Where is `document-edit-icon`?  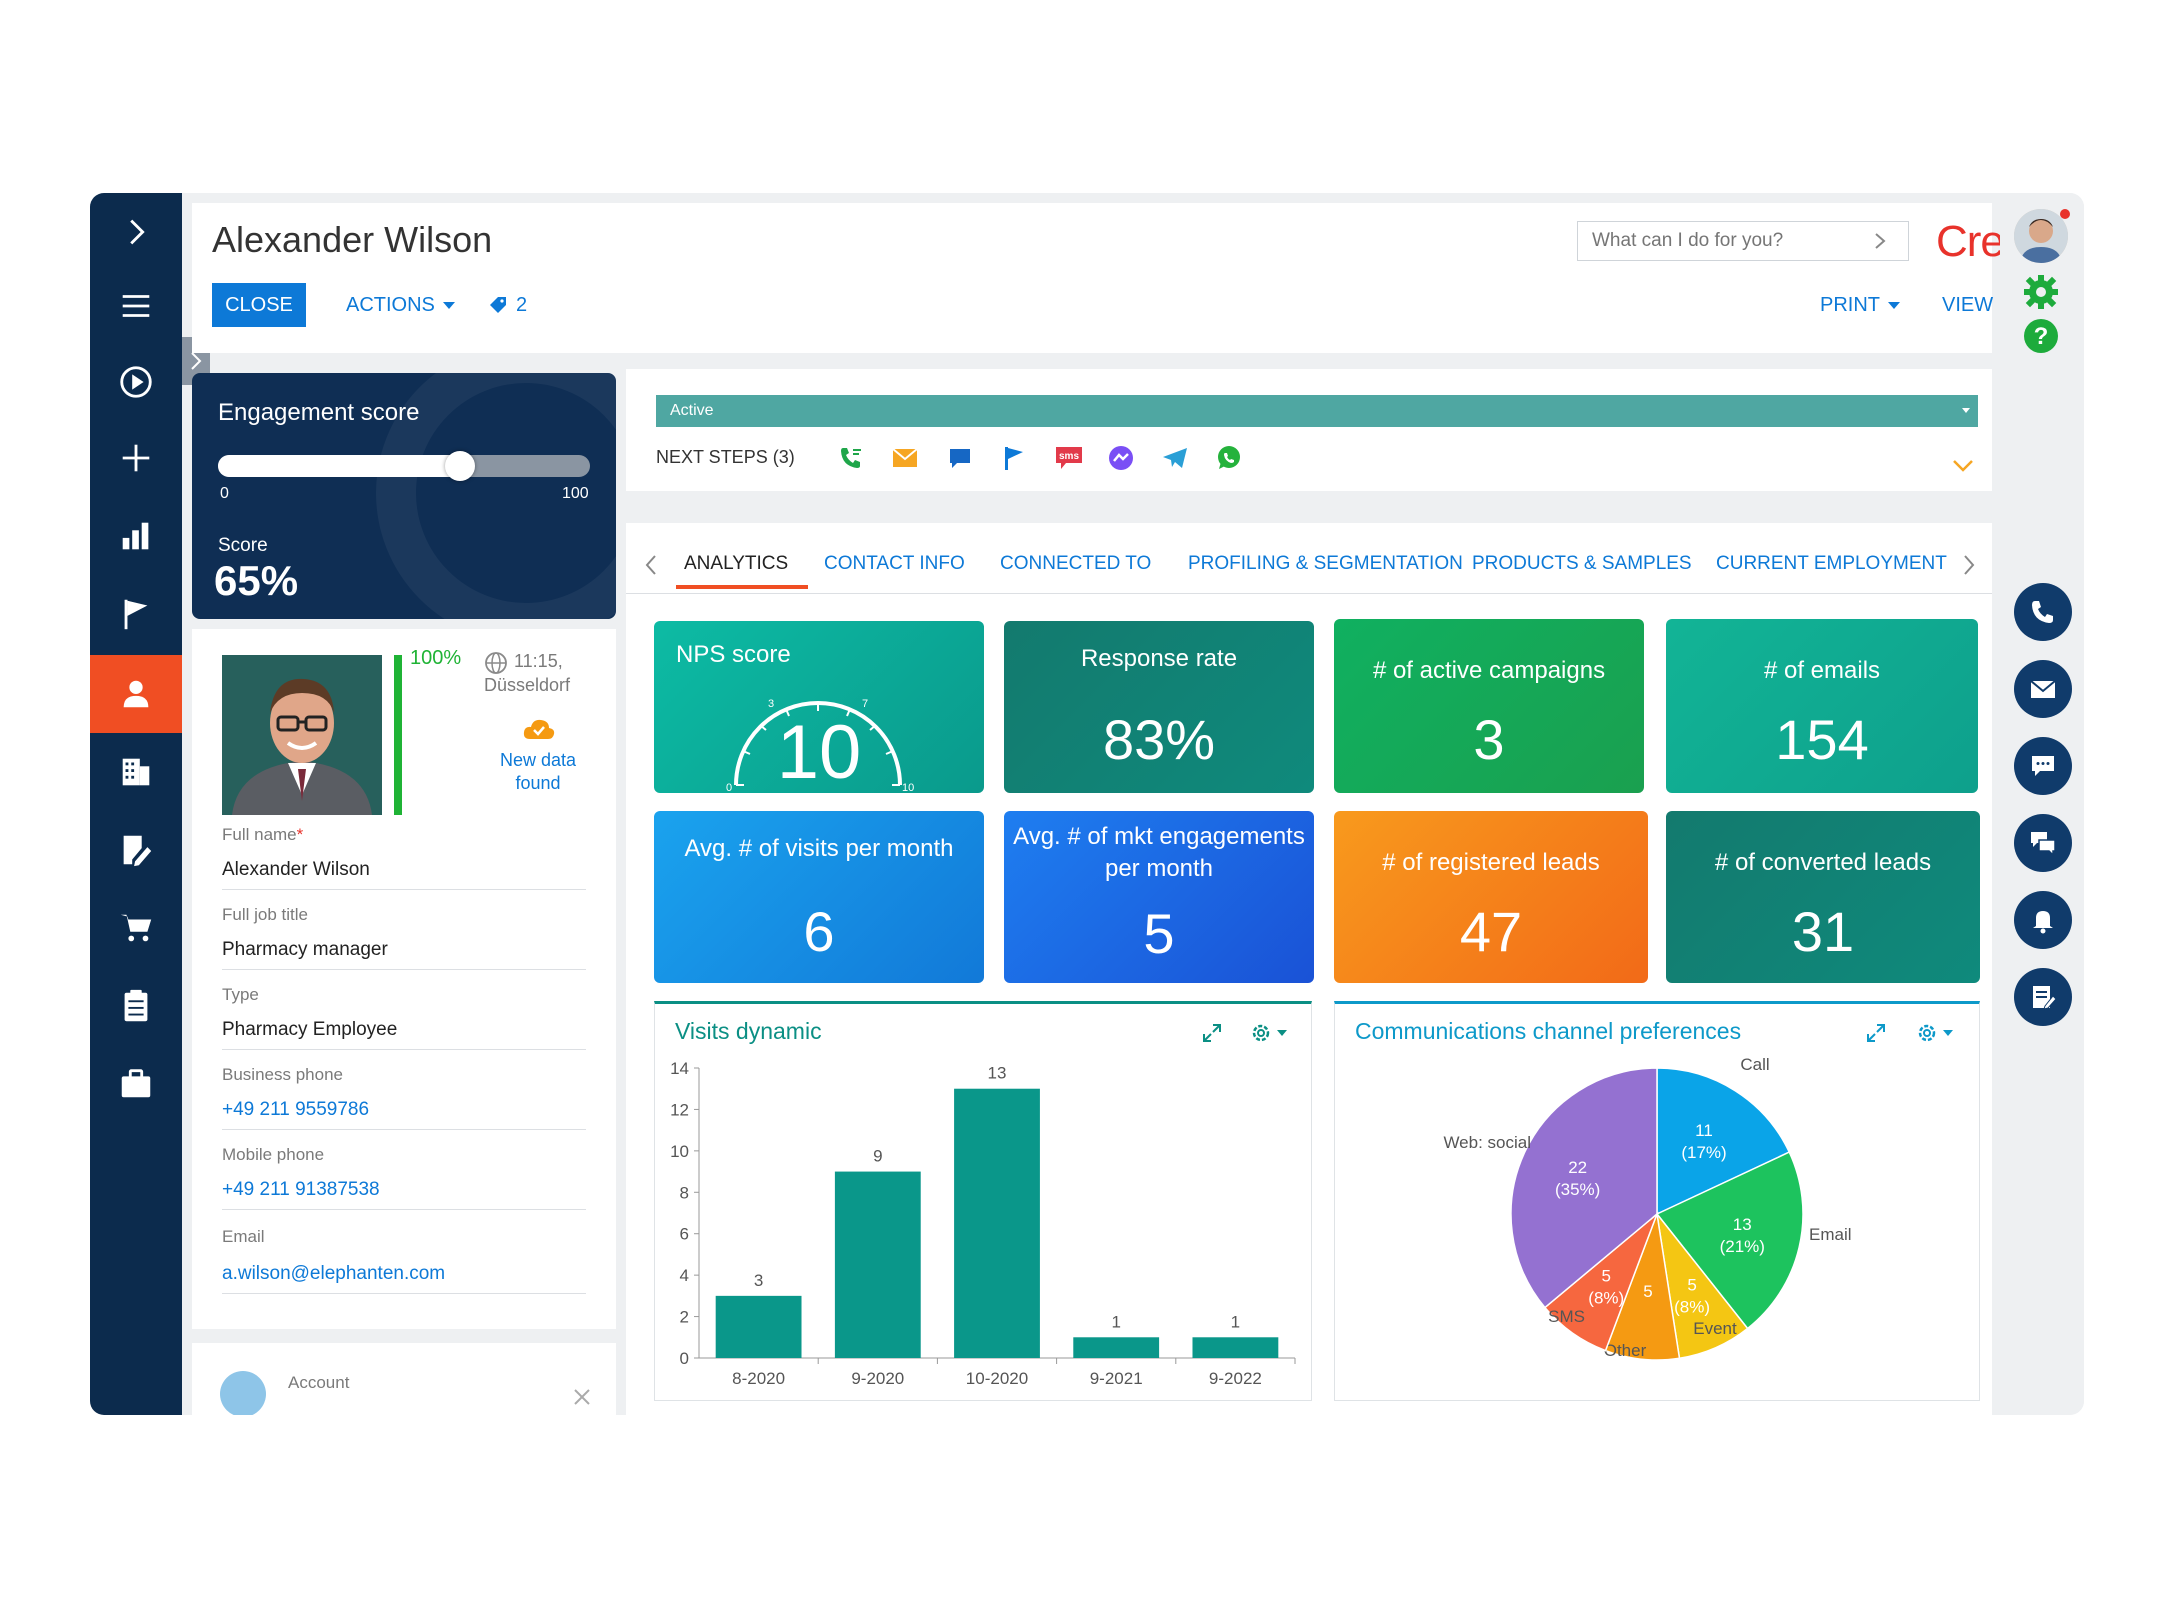 document-edit-icon is located at coordinates (136, 850).